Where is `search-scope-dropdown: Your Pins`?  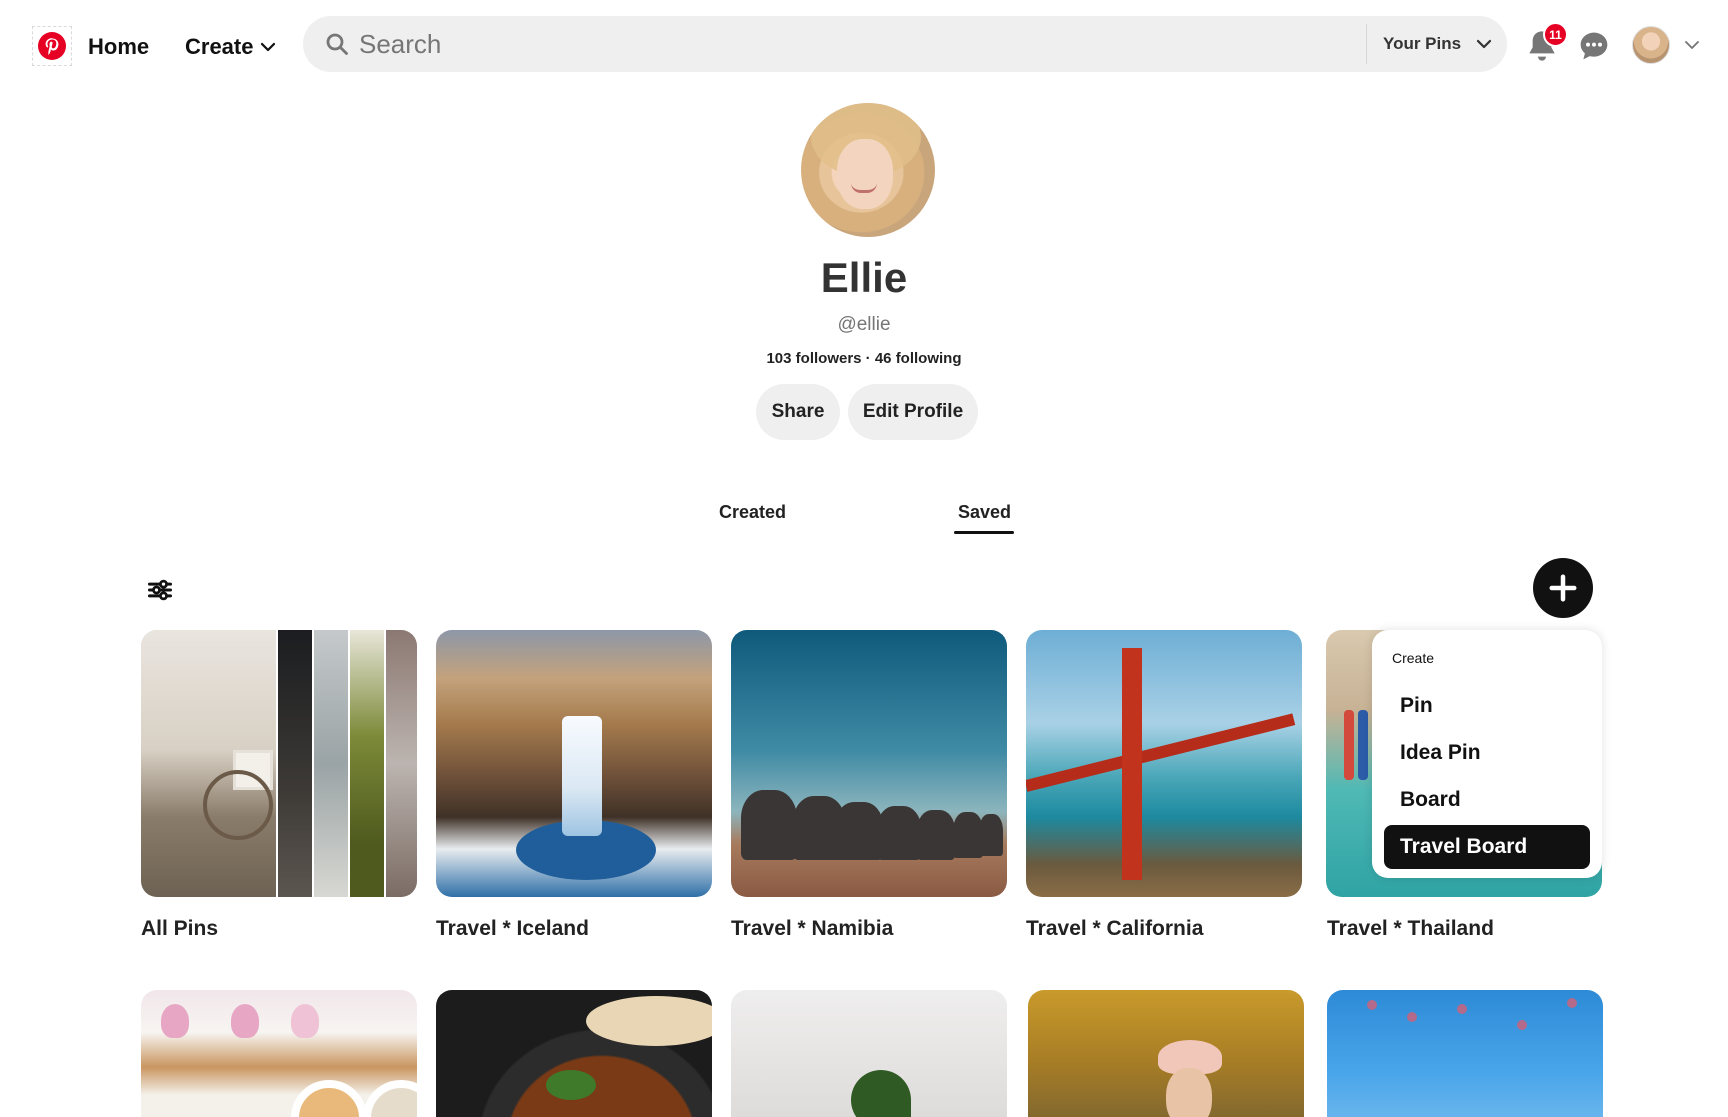
search-scope-dropdown: Your Pins is located at coordinates (1438, 44).